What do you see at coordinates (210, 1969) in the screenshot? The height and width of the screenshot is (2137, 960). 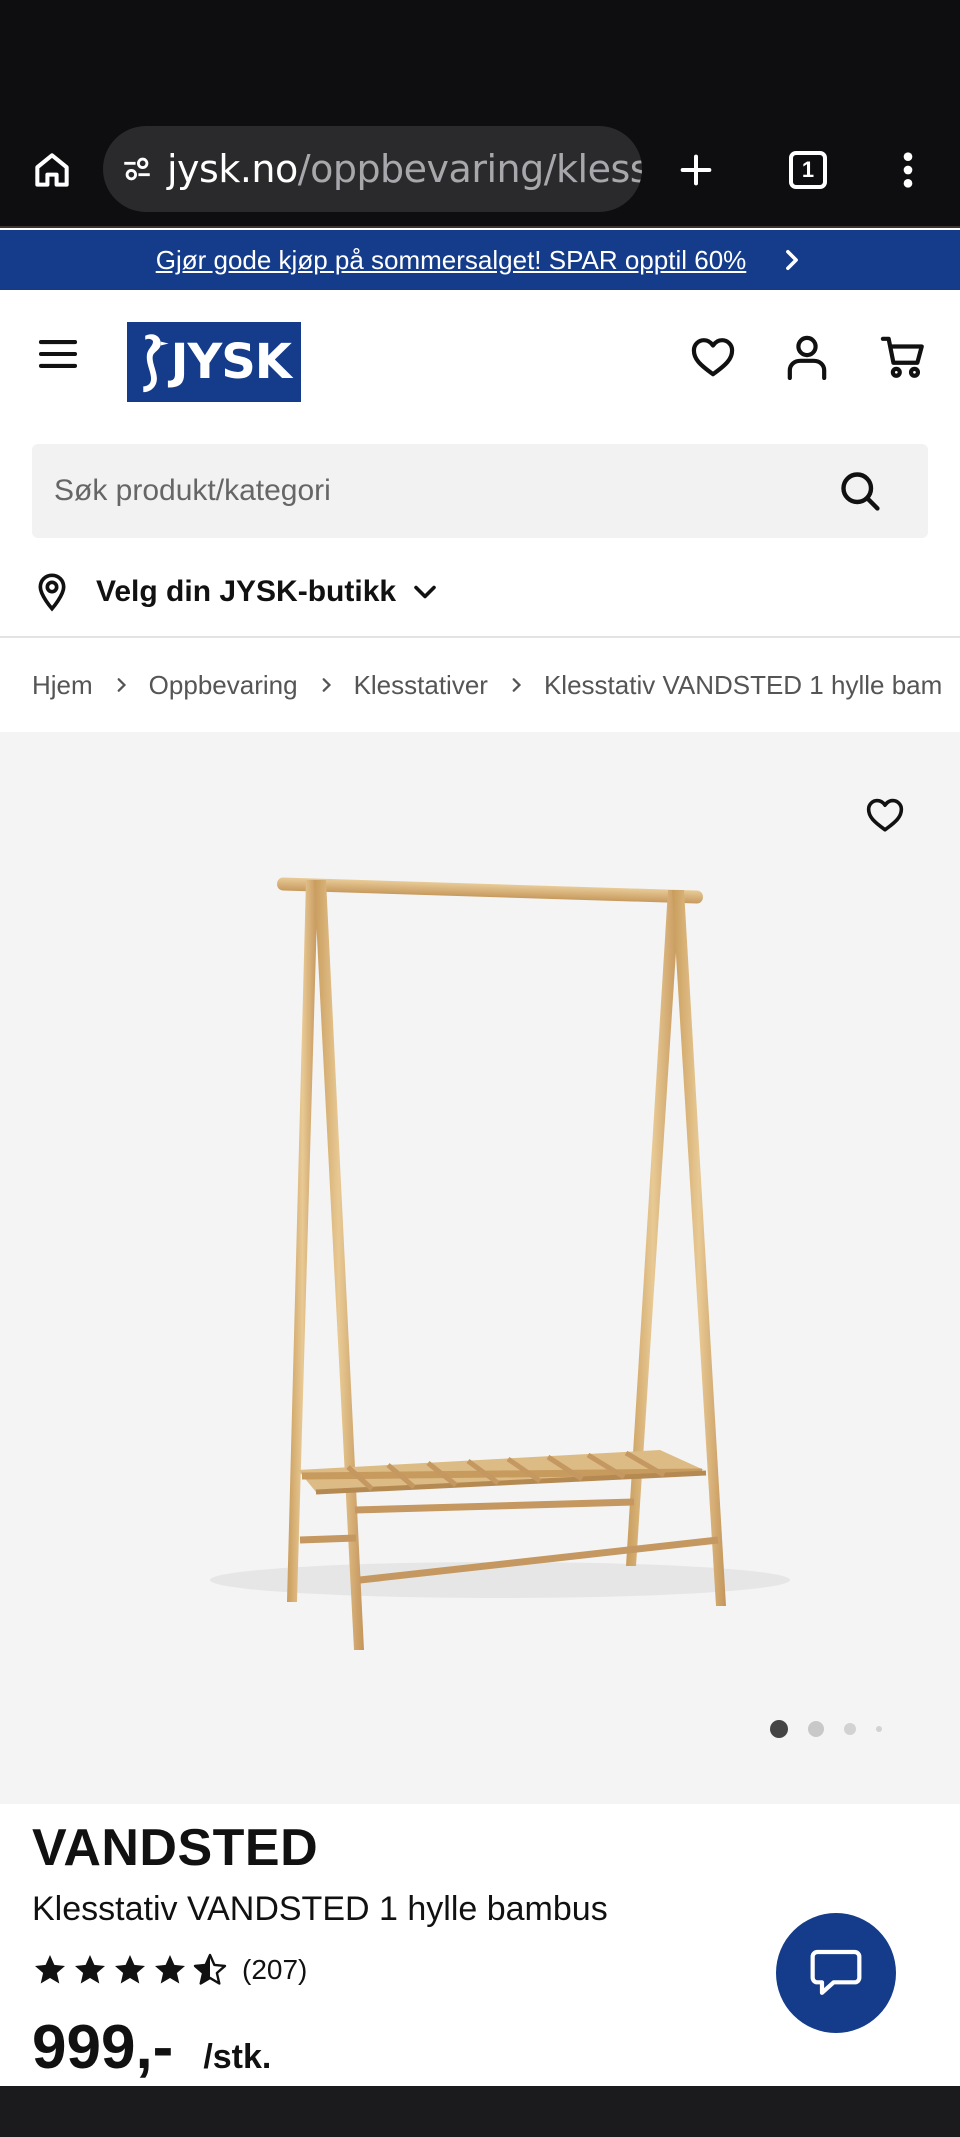 I see `star-half-icon` at bounding box center [210, 1969].